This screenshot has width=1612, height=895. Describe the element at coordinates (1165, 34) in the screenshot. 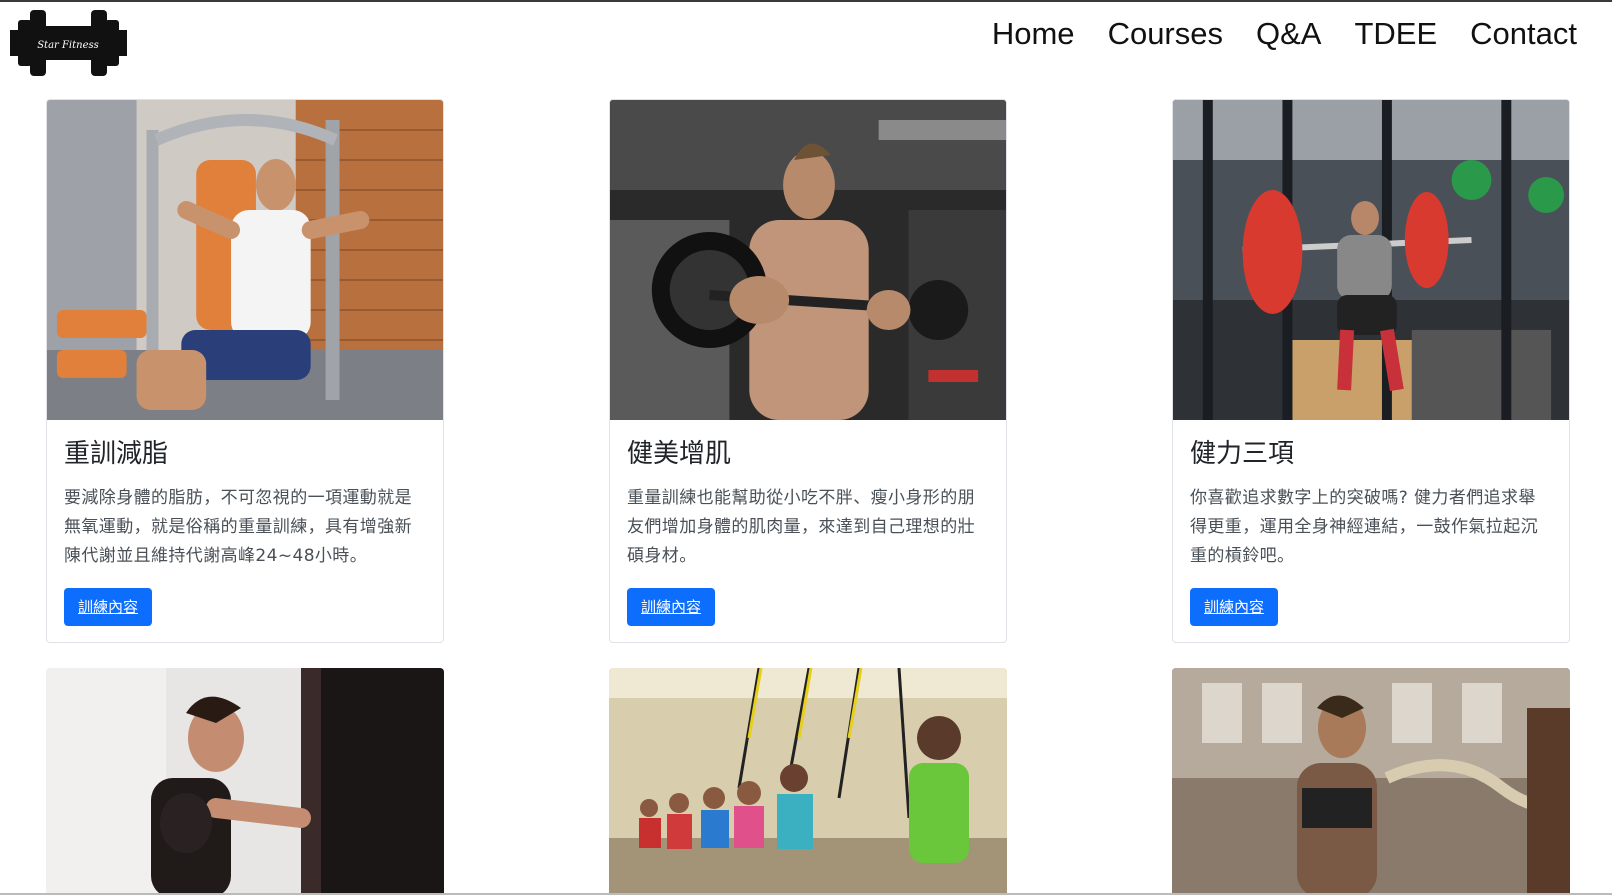

I see `nav-courses: Courses` at that location.